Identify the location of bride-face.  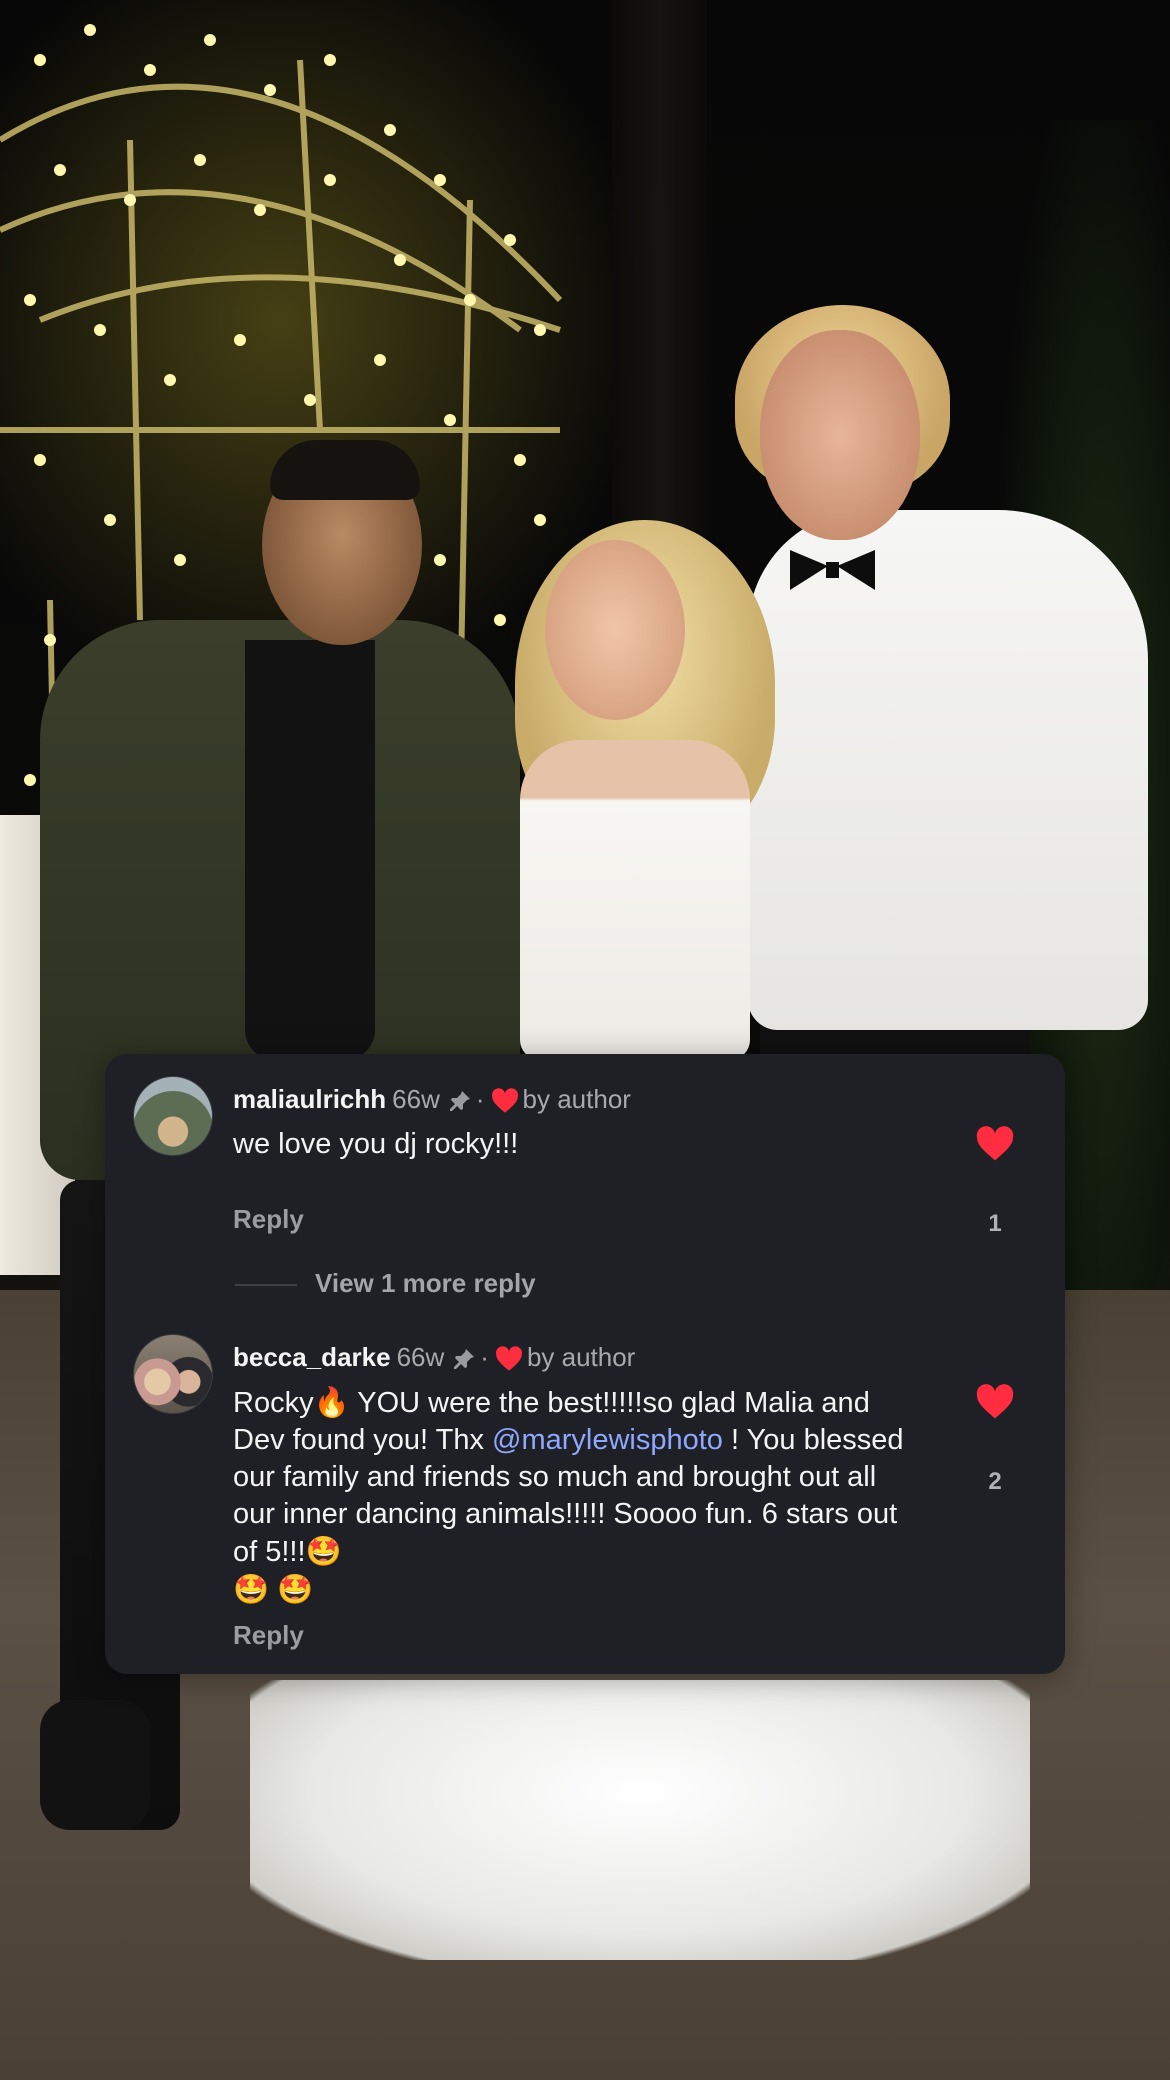
(615, 630).